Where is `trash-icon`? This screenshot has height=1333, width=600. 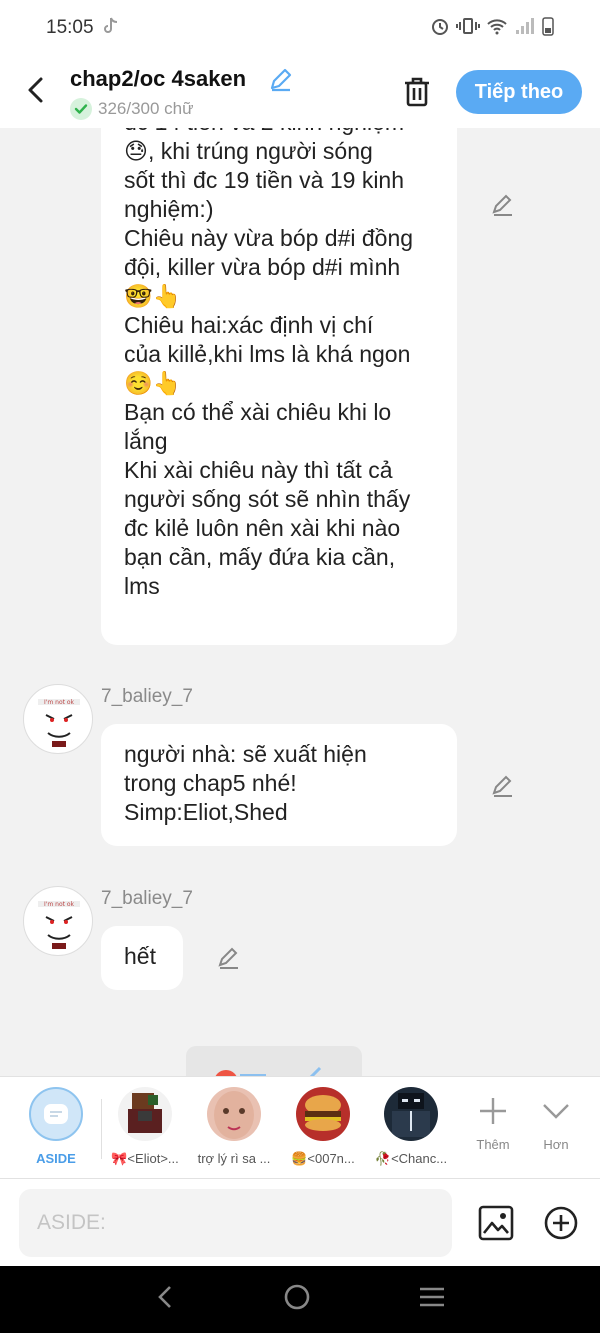
trash-icon is located at coordinates (417, 92).